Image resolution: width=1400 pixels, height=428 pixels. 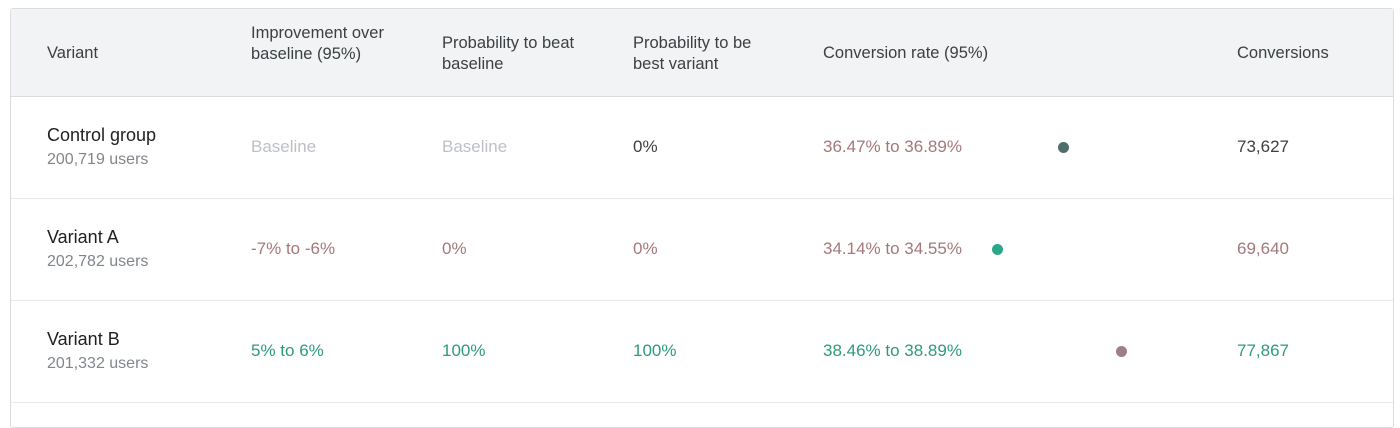 I want to click on header-conversion-rate: Conversion rate (95%), so click(x=905, y=53).